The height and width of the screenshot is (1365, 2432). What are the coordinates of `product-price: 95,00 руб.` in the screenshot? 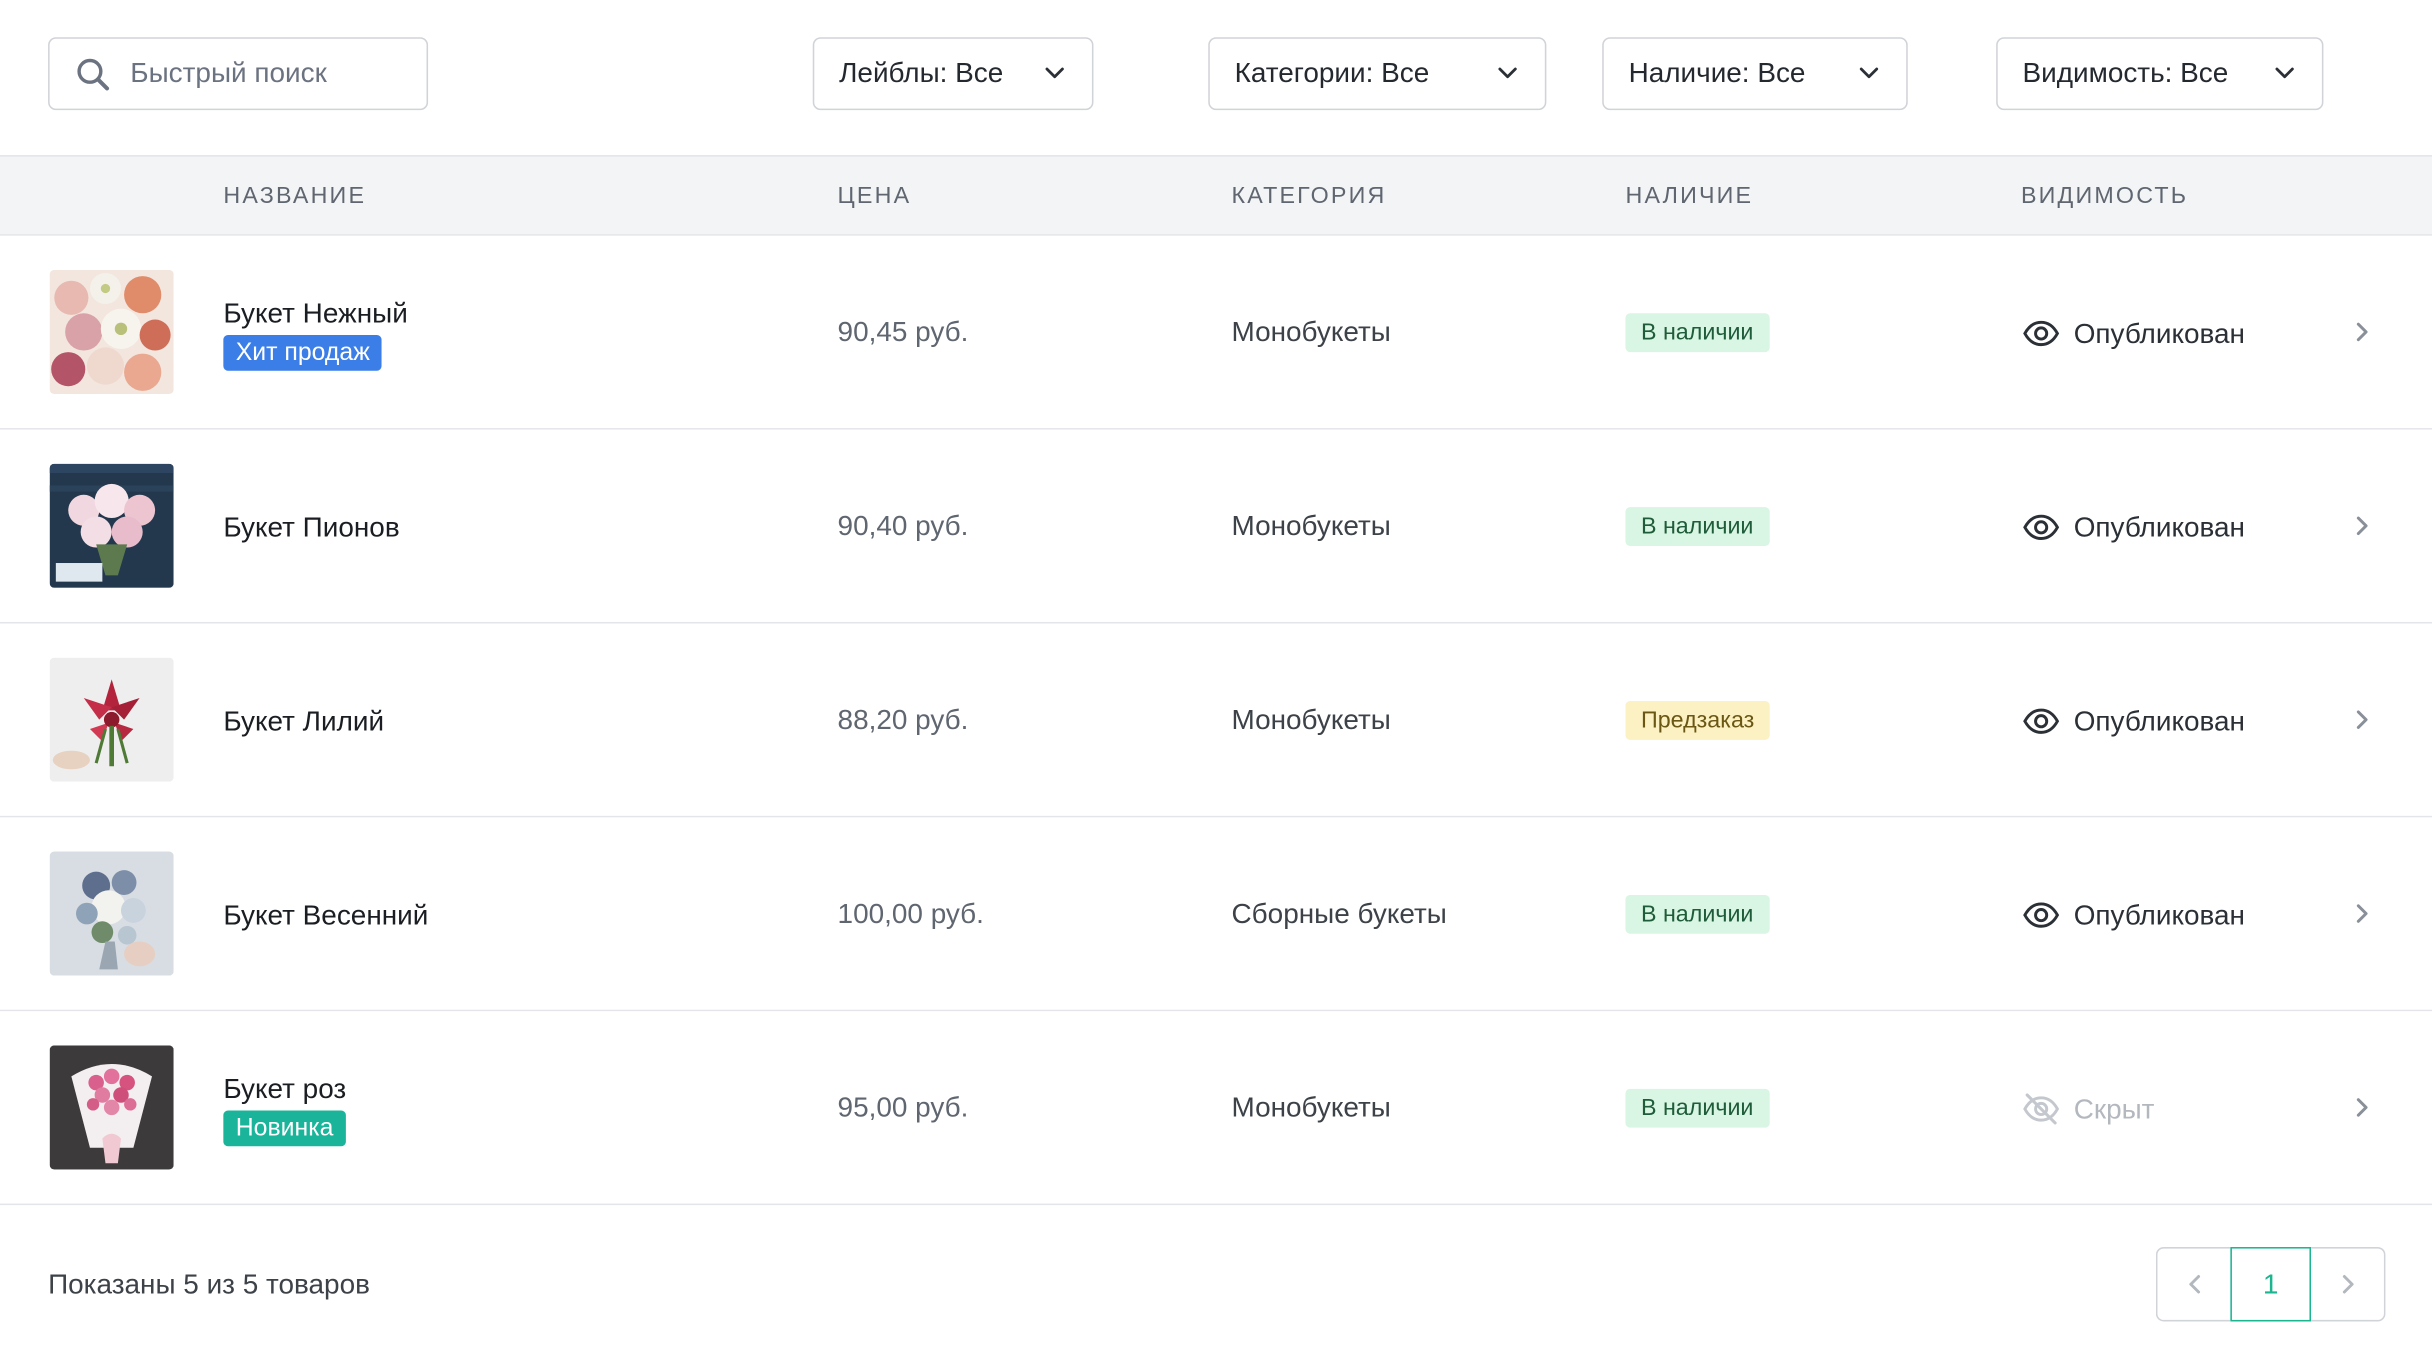 It's located at (903, 1107).